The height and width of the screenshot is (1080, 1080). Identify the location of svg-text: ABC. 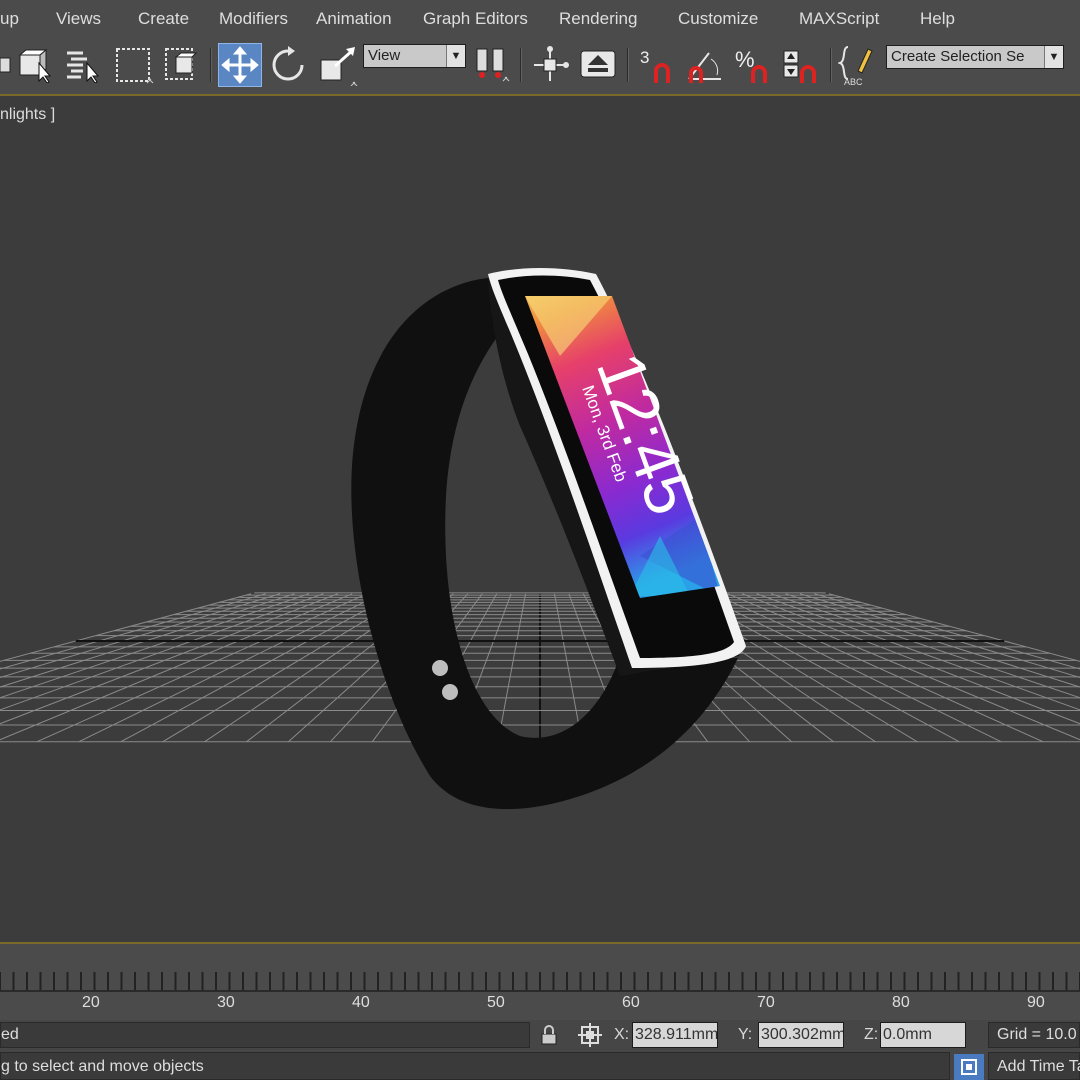
(853, 82).